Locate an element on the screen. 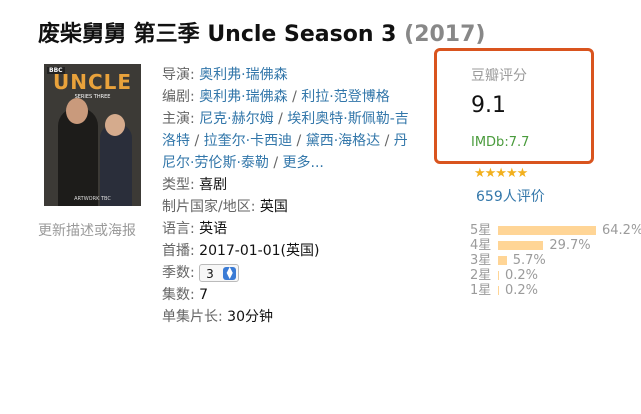 This screenshot has width=641, height=414. rating-distribution-row: 5星 64.2% is located at coordinates (555, 230).